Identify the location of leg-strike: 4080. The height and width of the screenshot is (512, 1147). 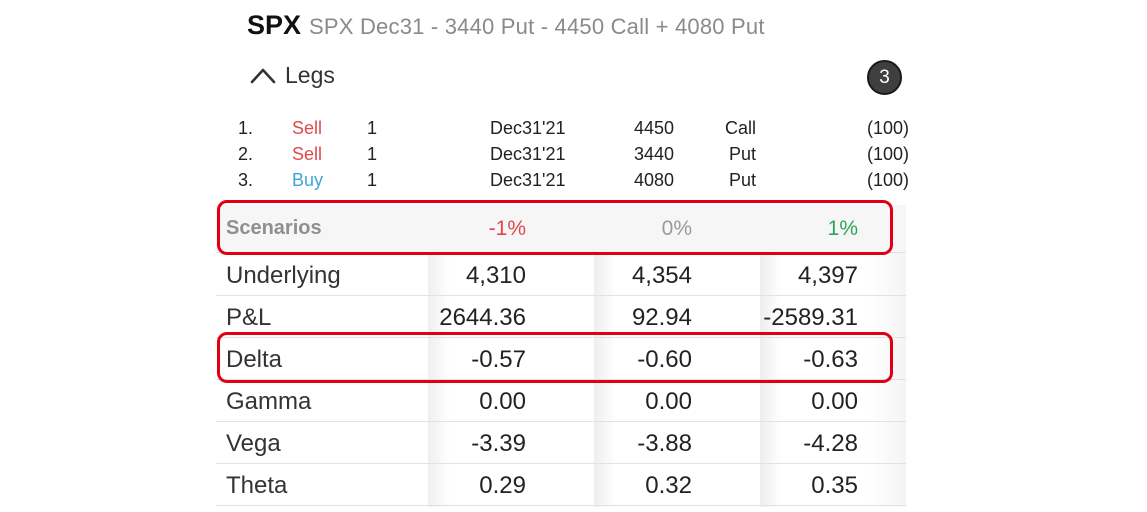
(654, 180).